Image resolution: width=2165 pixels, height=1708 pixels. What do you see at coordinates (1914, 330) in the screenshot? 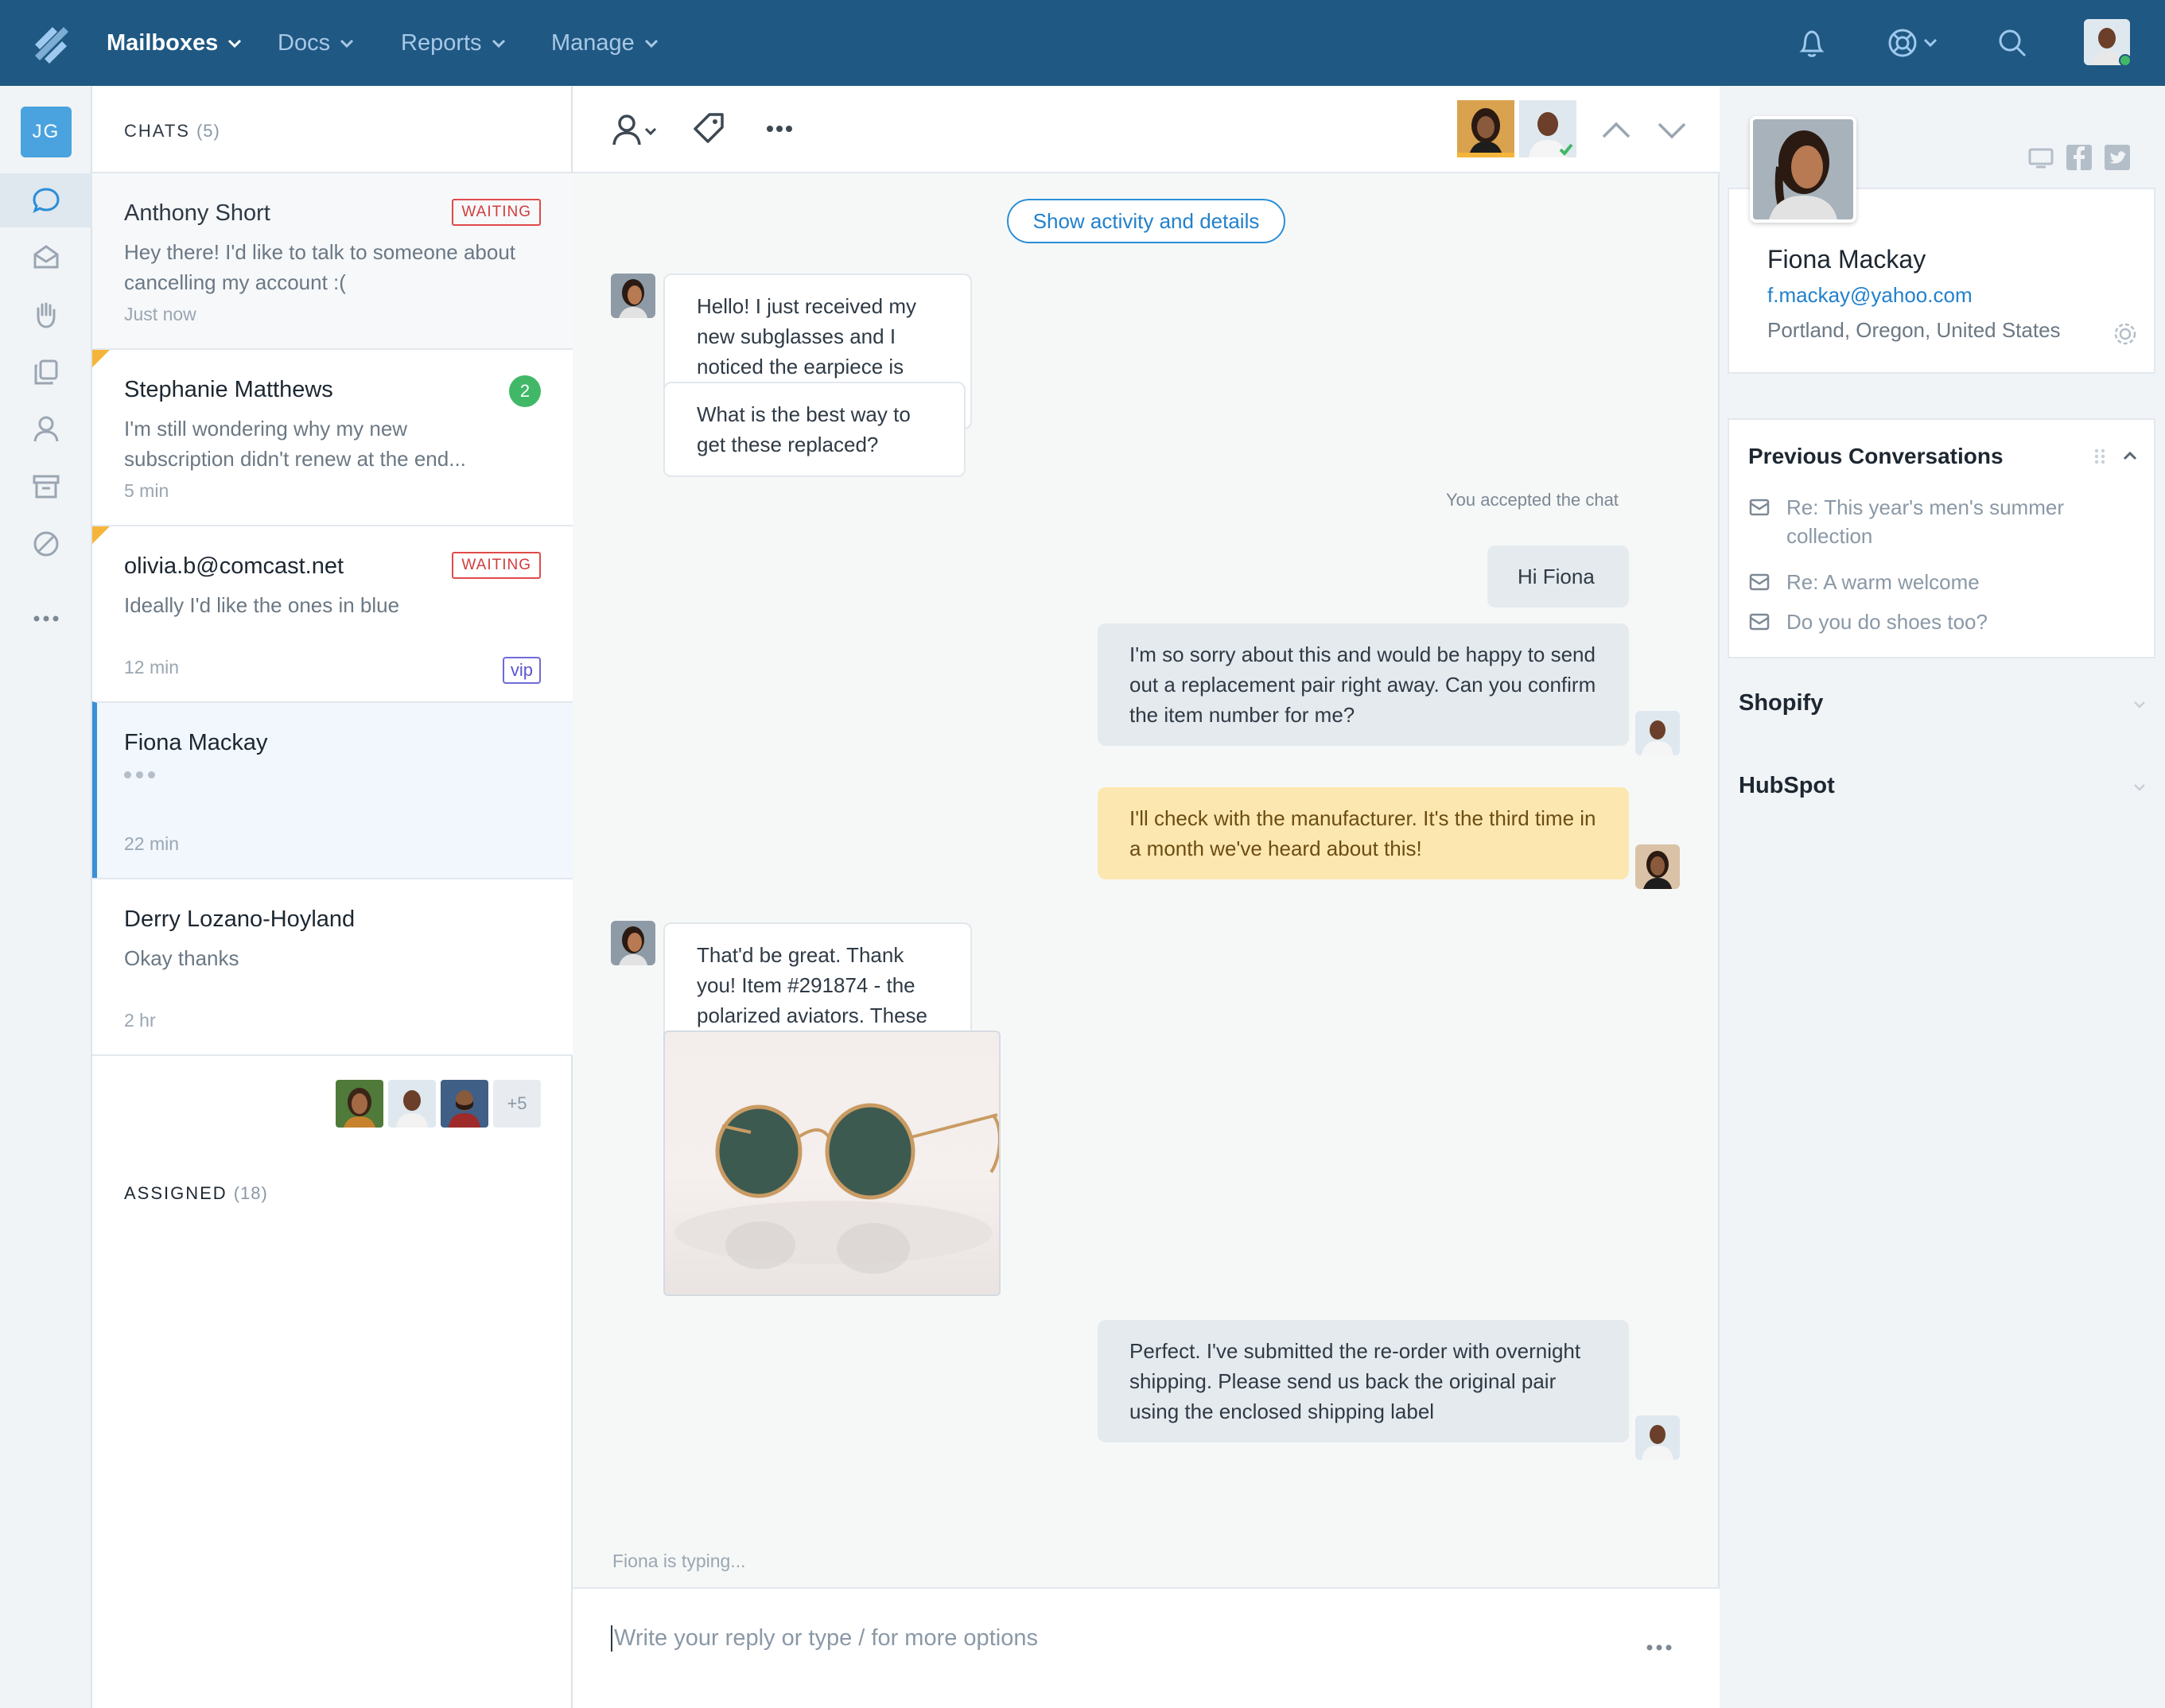
I see `customer-location: Portland, Oregon, United States` at bounding box center [1914, 330].